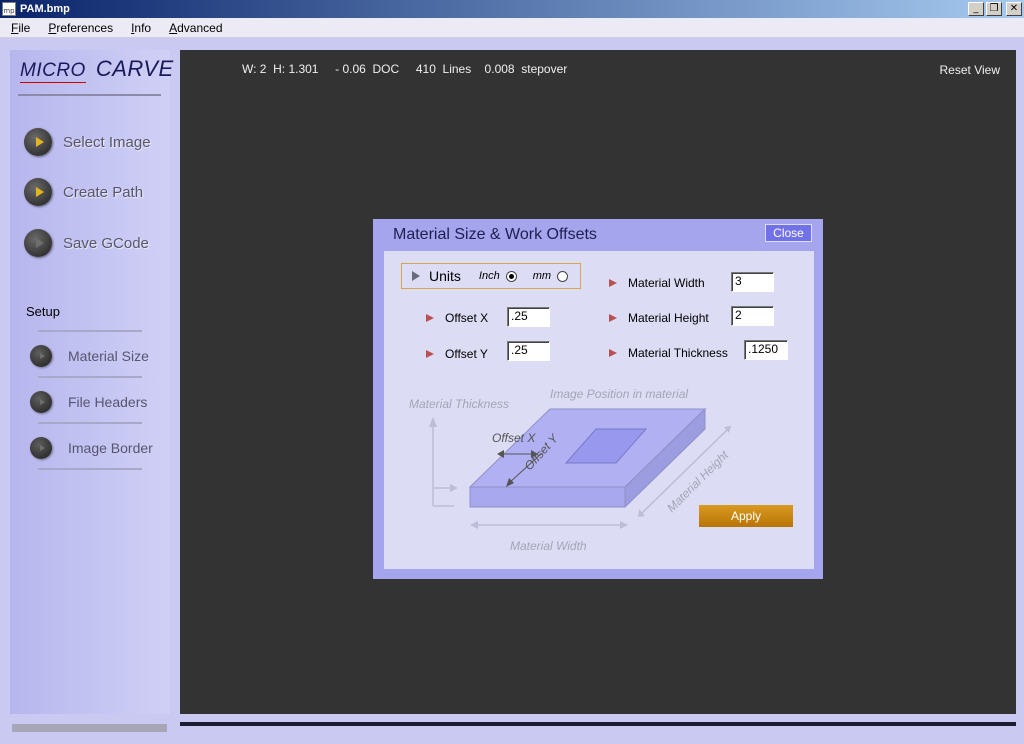 The width and height of the screenshot is (1024, 744). What do you see at coordinates (551, 276) in the screenshot?
I see `units-mm-option: mm` at bounding box center [551, 276].